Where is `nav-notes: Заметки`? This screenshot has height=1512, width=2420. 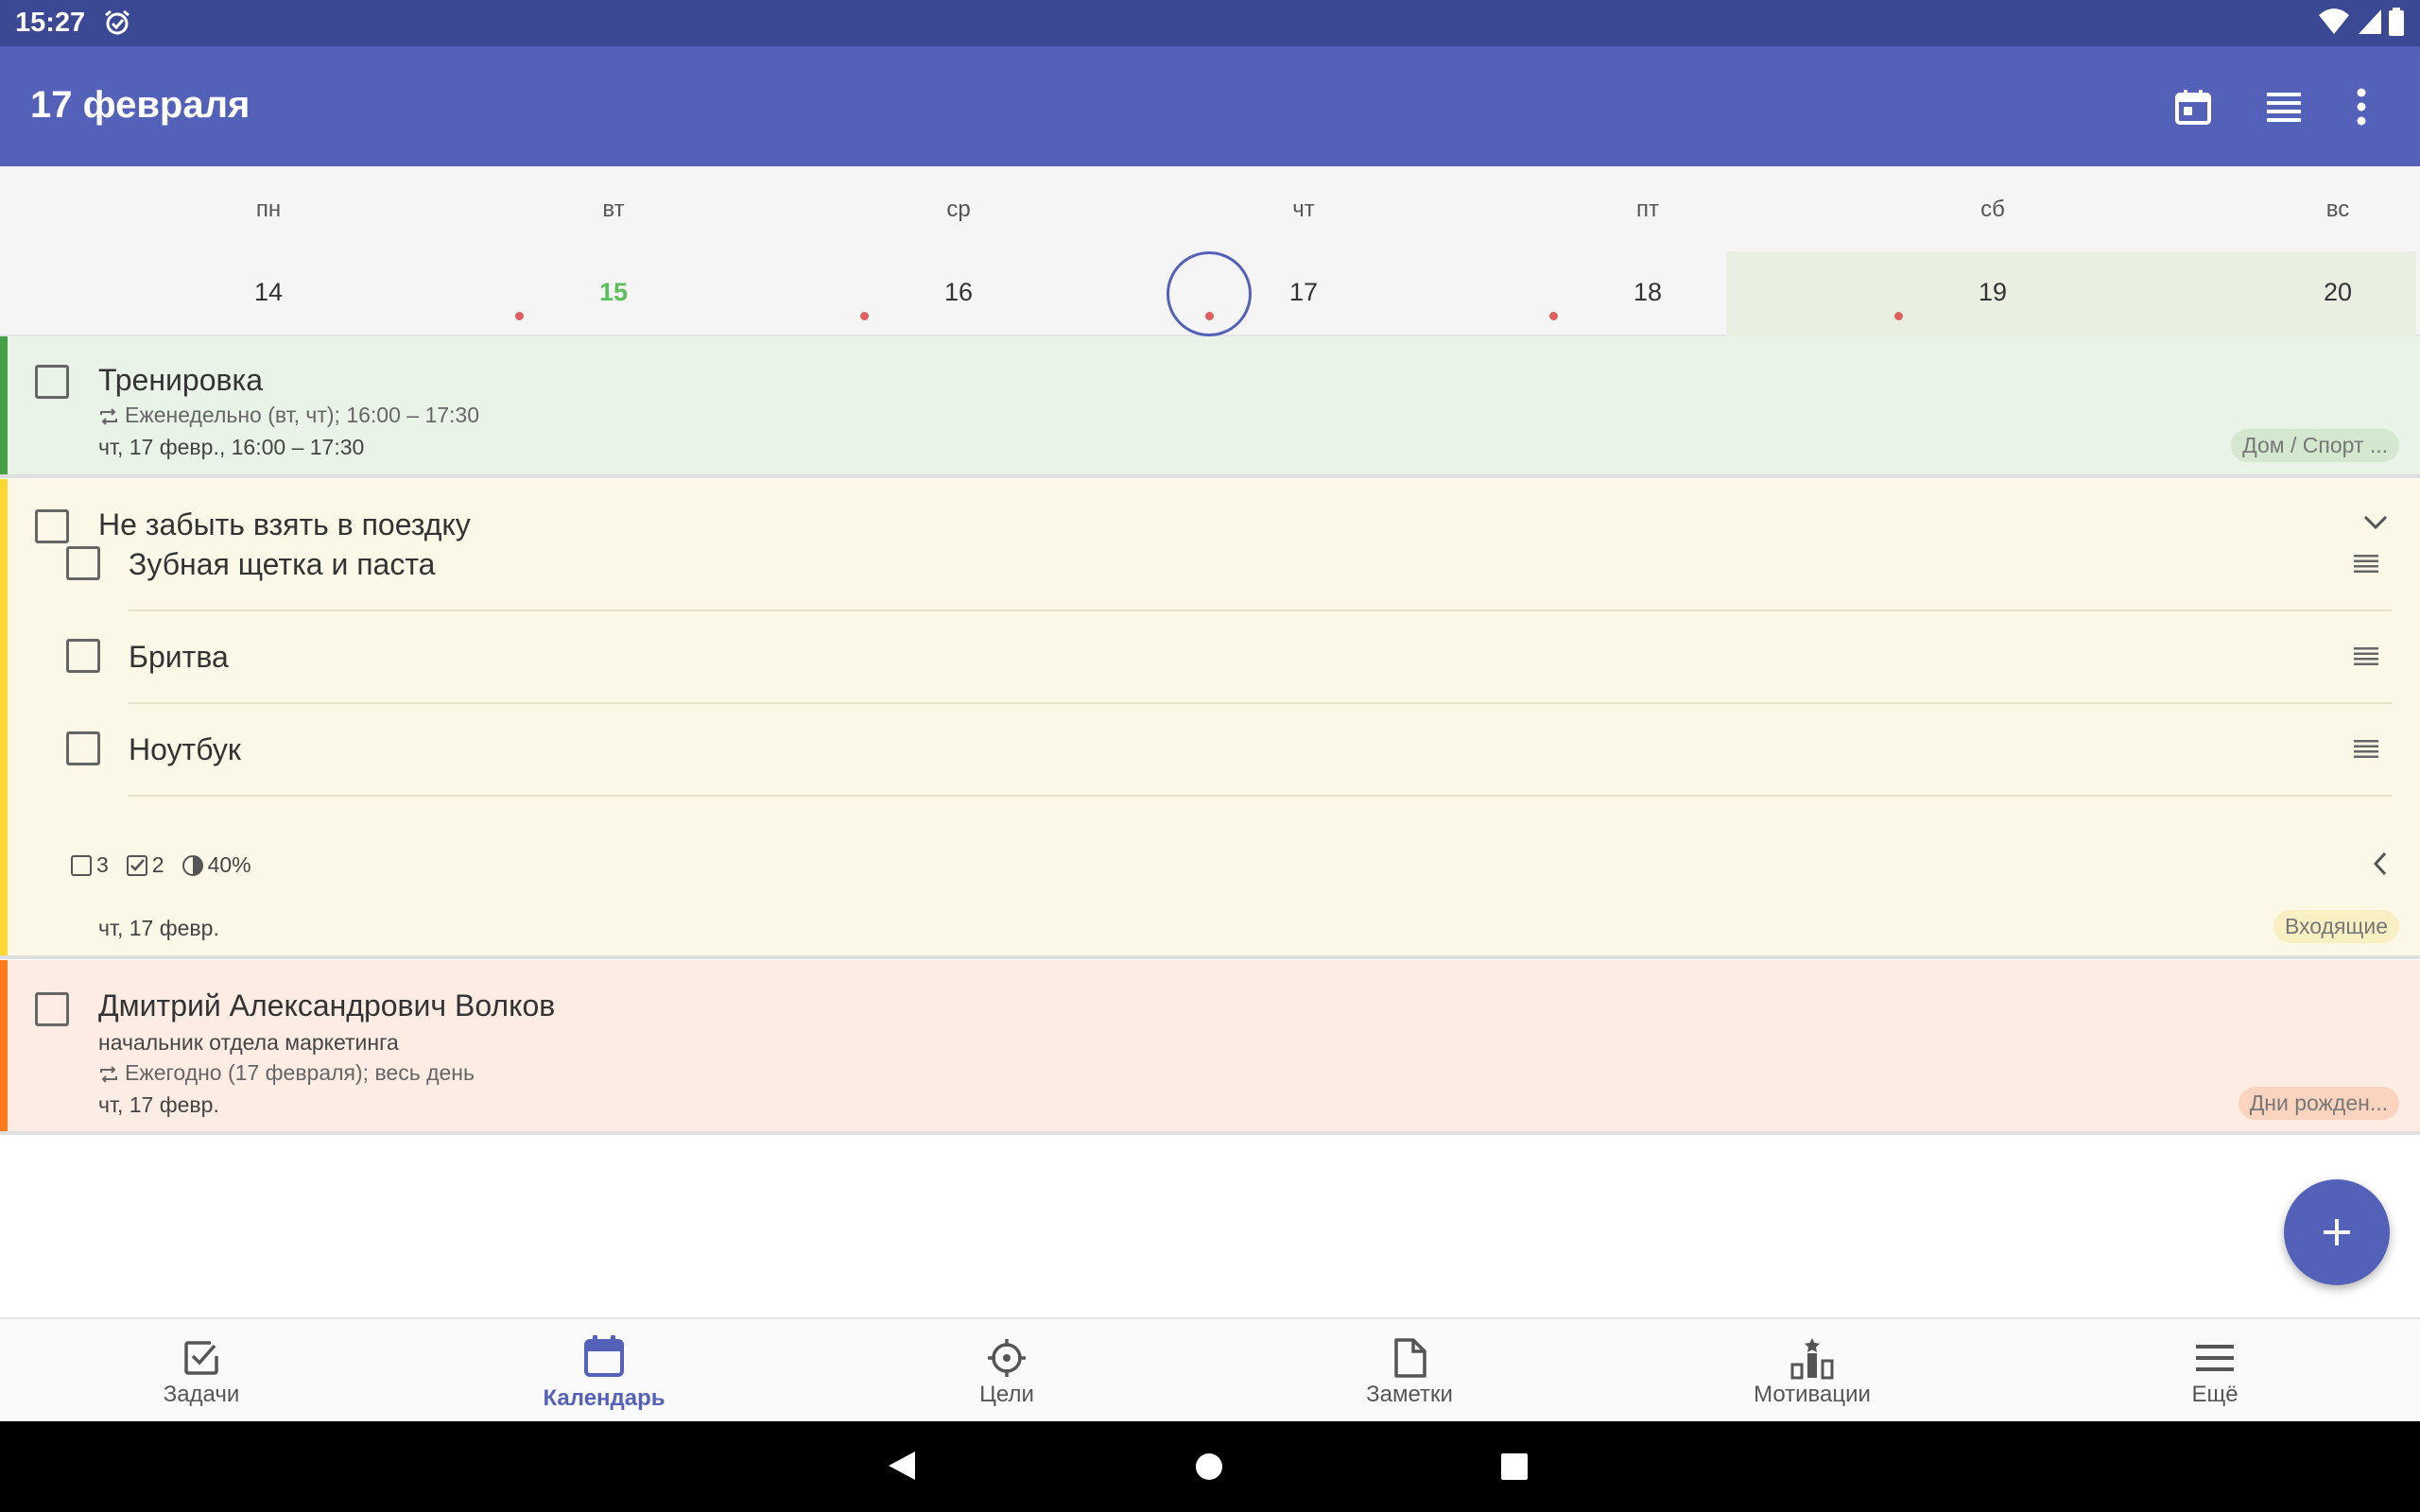
nav-notes: Заметки is located at coordinates (1409, 1371).